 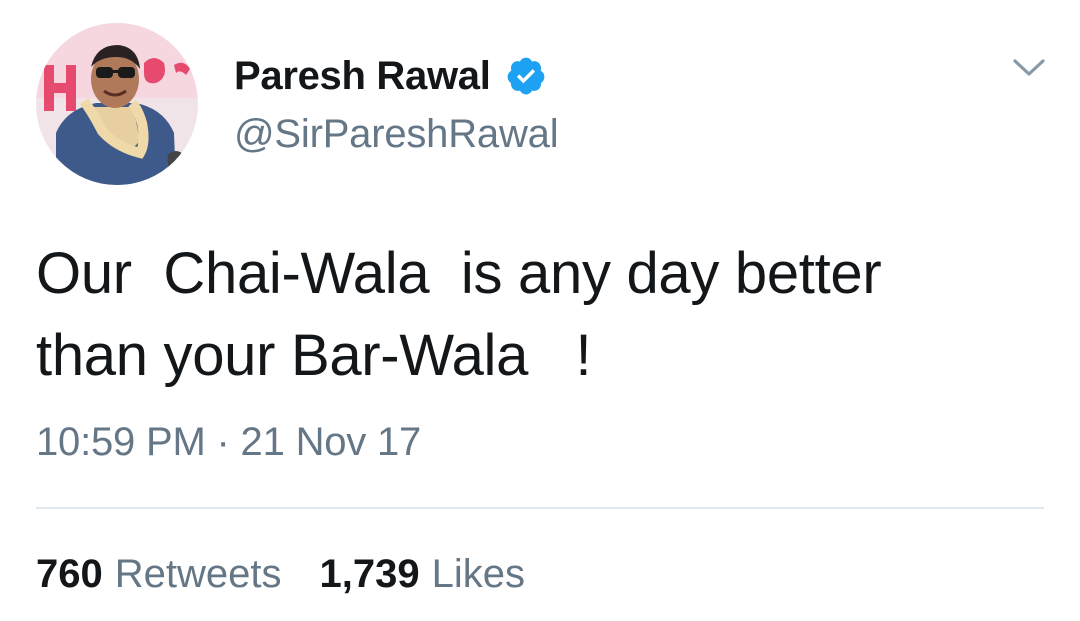 What do you see at coordinates (540, 508) in the screenshot?
I see `divider` at bounding box center [540, 508].